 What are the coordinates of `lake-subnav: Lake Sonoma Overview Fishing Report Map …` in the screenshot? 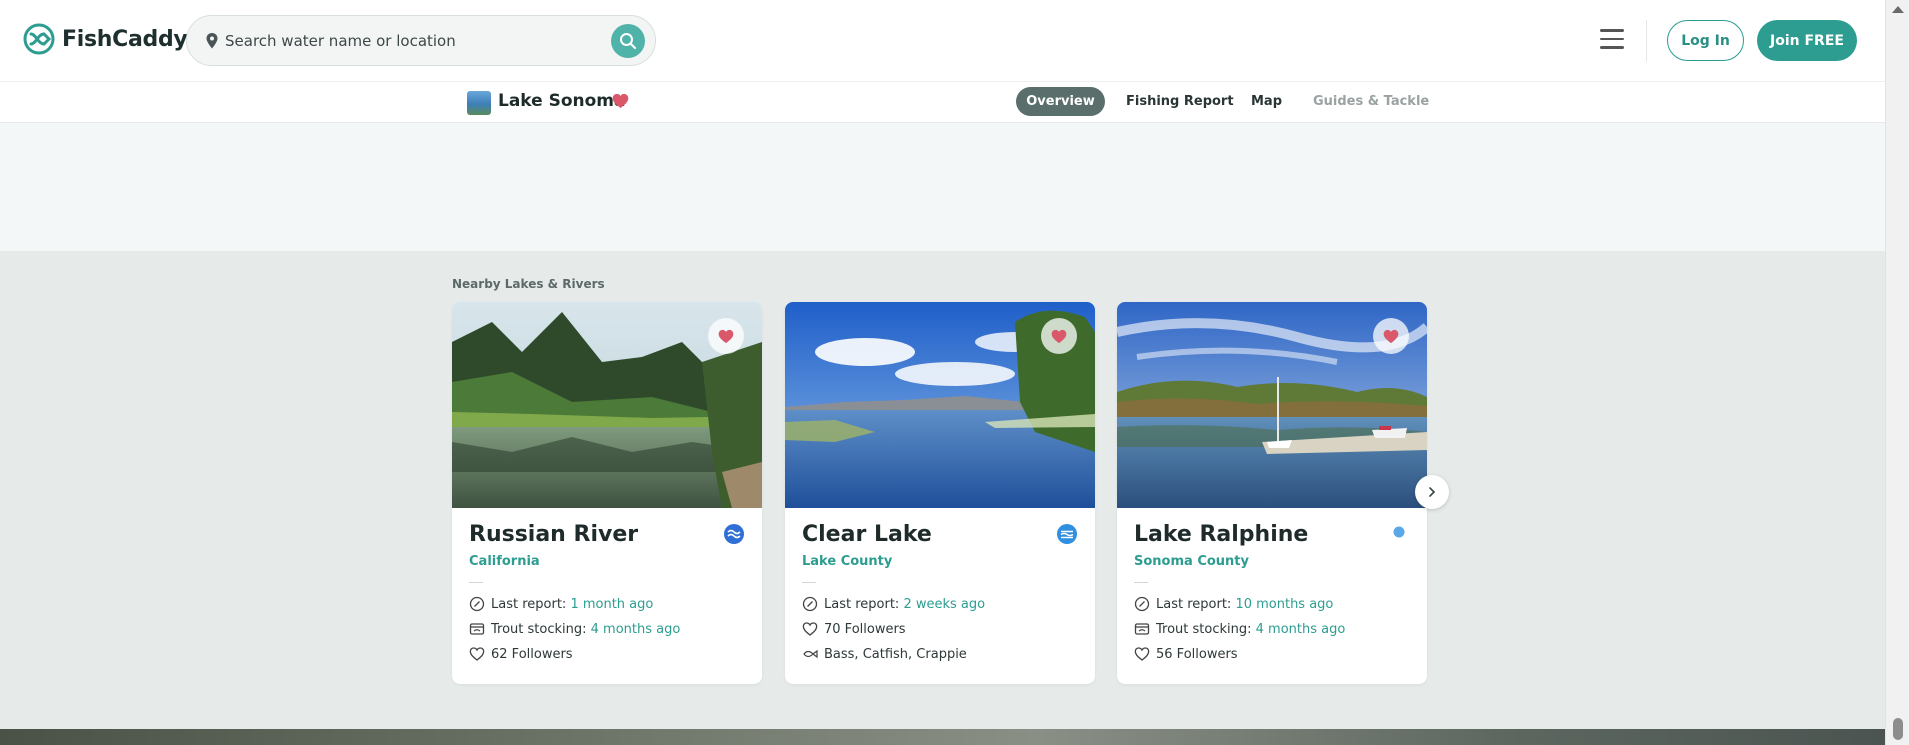 It's located at (942, 102).